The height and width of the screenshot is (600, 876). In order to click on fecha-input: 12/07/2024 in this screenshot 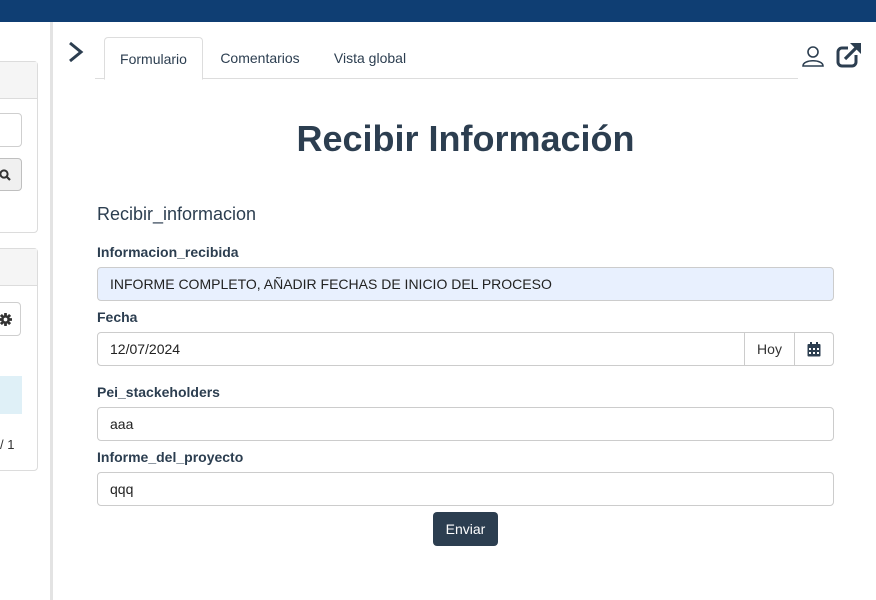, I will do `click(421, 349)`.